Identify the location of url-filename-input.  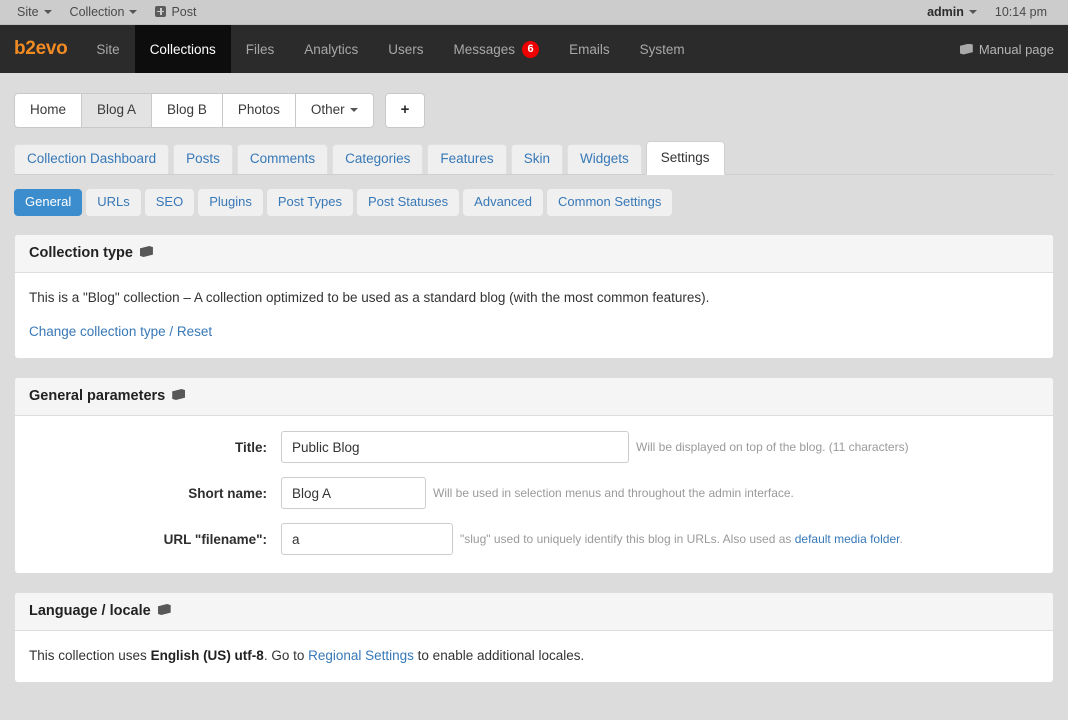
(367, 539).